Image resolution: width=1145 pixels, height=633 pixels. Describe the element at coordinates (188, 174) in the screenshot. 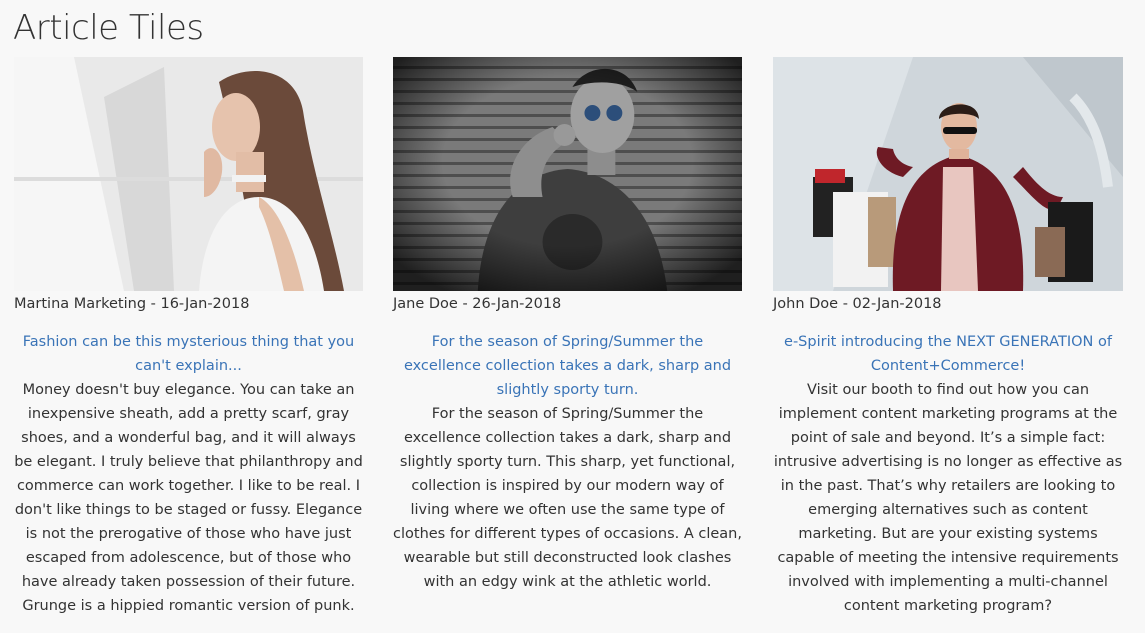

I see `article-image-woman-portrait` at that location.